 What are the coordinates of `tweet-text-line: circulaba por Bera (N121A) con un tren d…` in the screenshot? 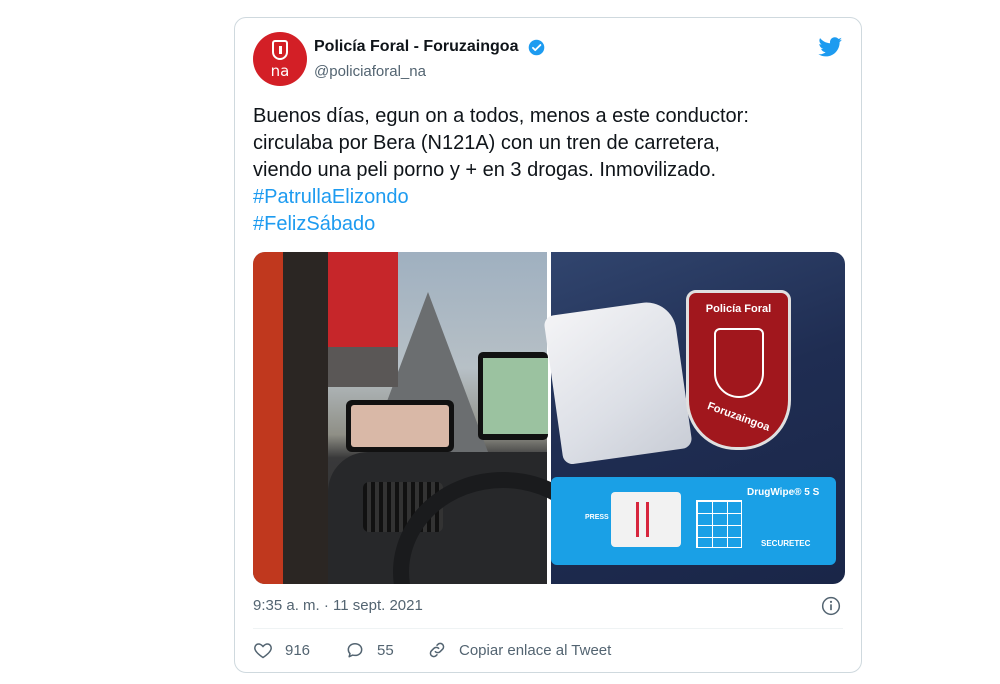 It's located at (486, 143).